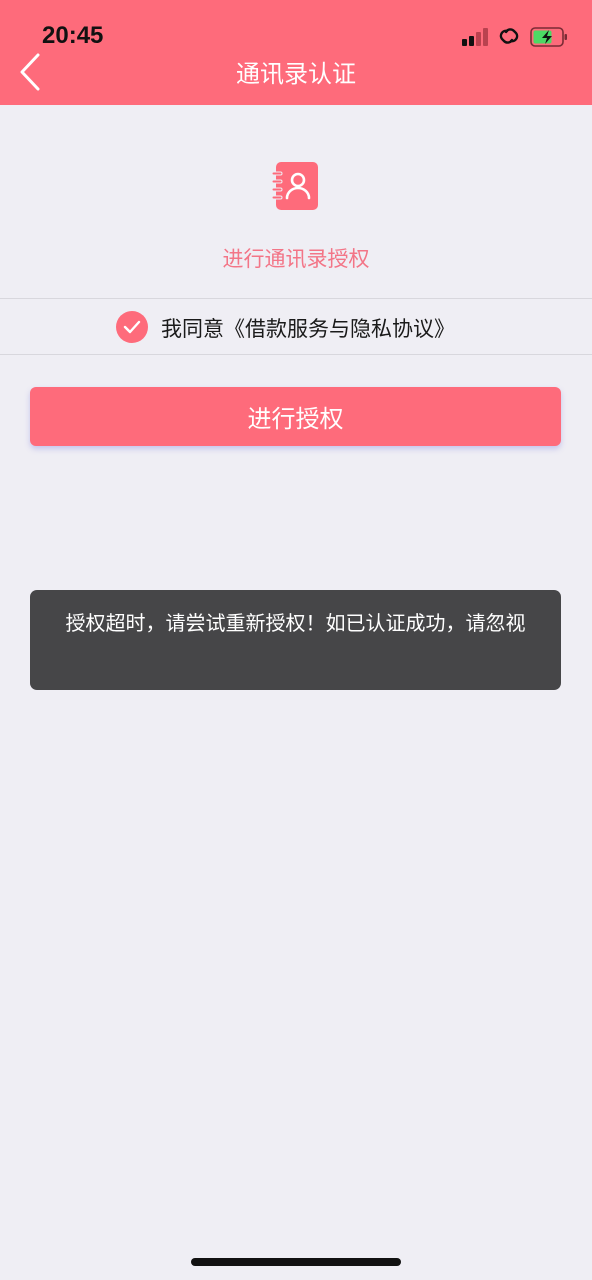 Image resolution: width=592 pixels, height=1280 pixels. I want to click on home-indicator, so click(296, 1262).